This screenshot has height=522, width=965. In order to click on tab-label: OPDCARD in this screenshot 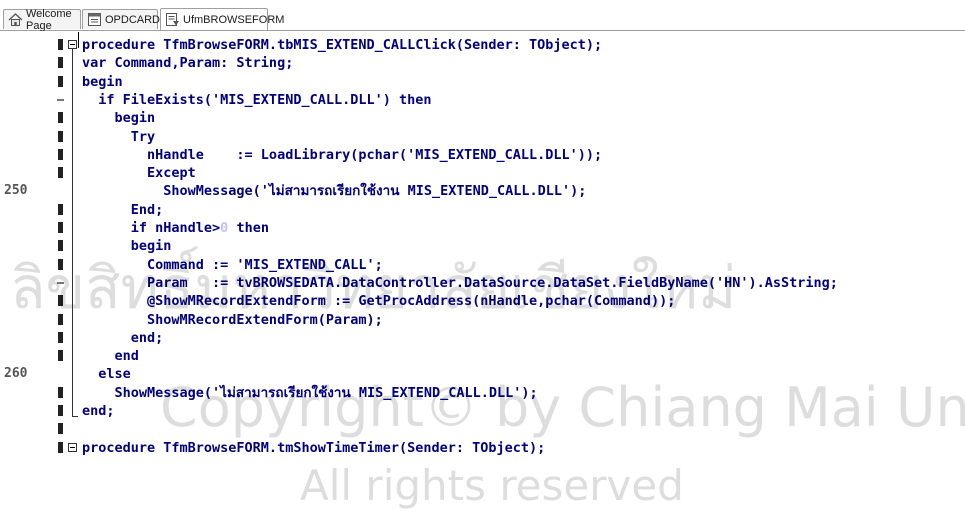, I will do `click(133, 19)`.